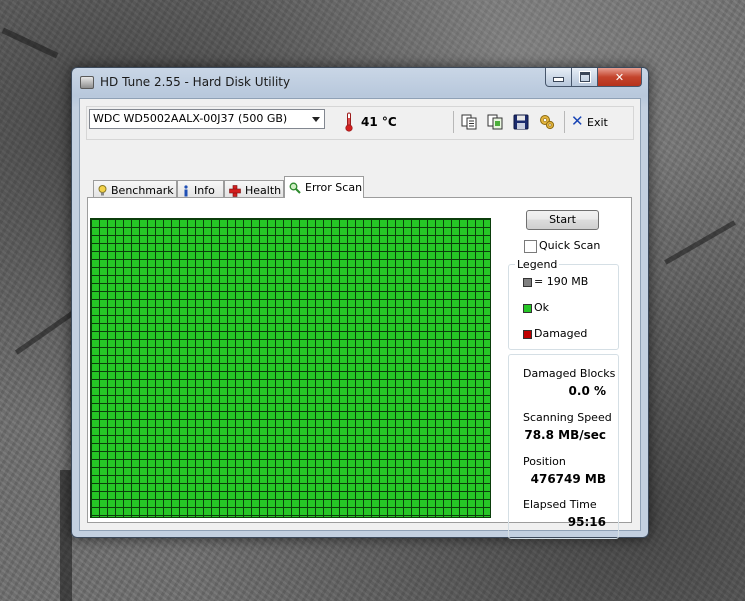 The height and width of the screenshot is (601, 745). I want to click on copy-text-icon, so click(469, 122).